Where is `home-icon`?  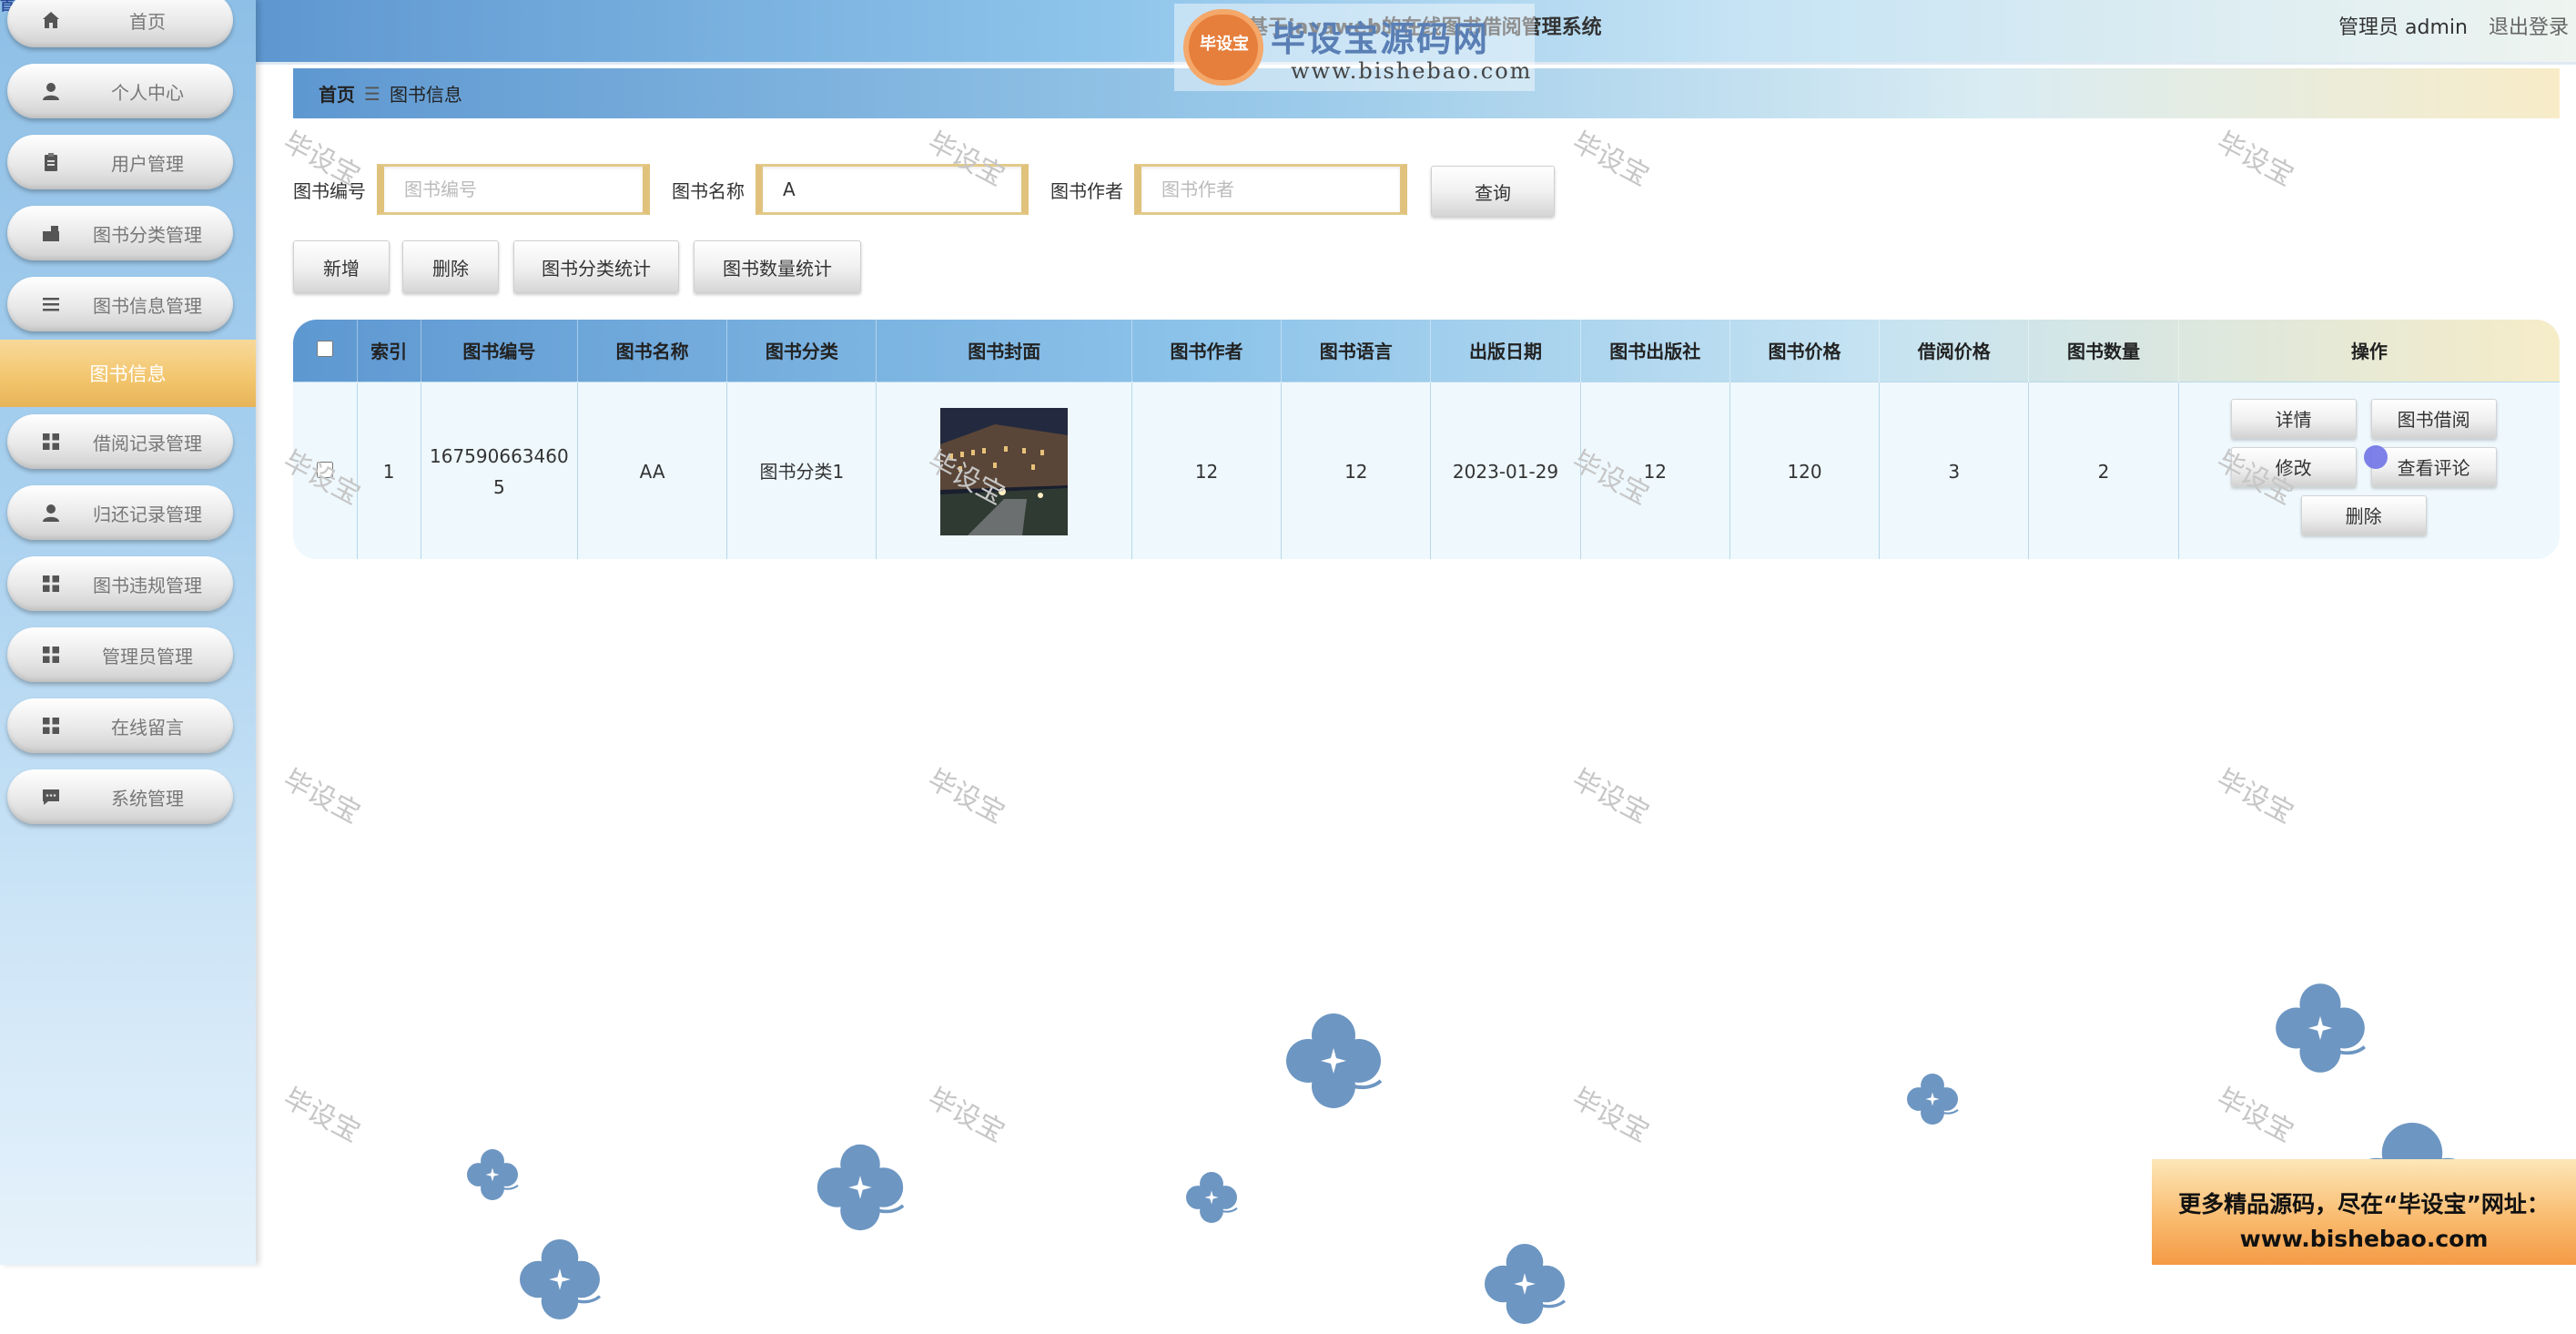
home-icon is located at coordinates (51, 20).